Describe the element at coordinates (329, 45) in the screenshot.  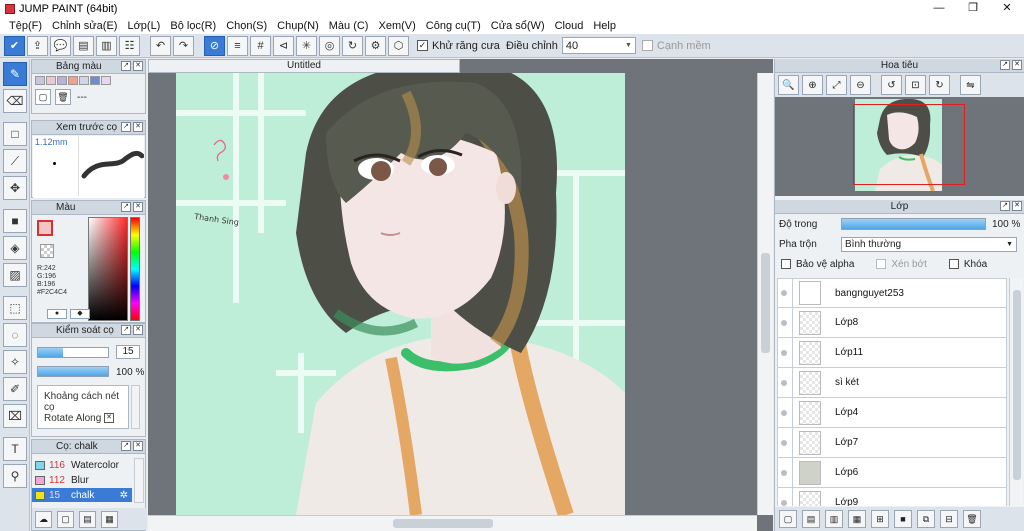
I see `snap-circle-icon: ◎` at that location.